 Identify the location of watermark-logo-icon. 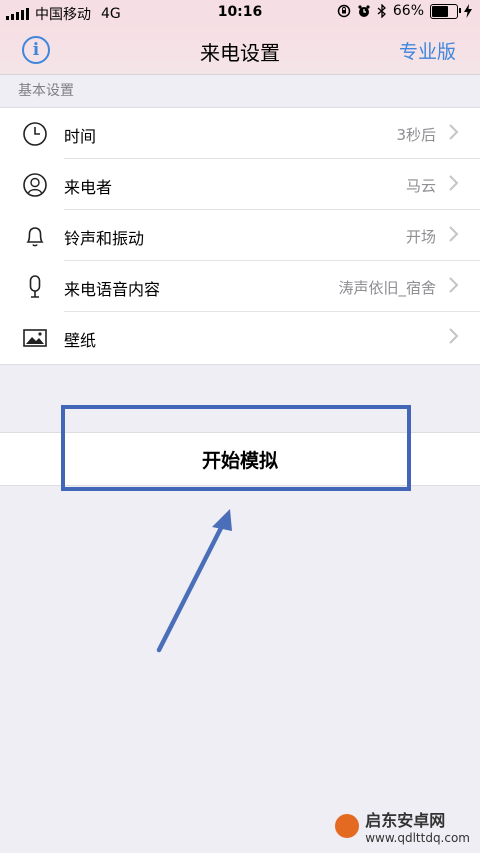
(347, 826).